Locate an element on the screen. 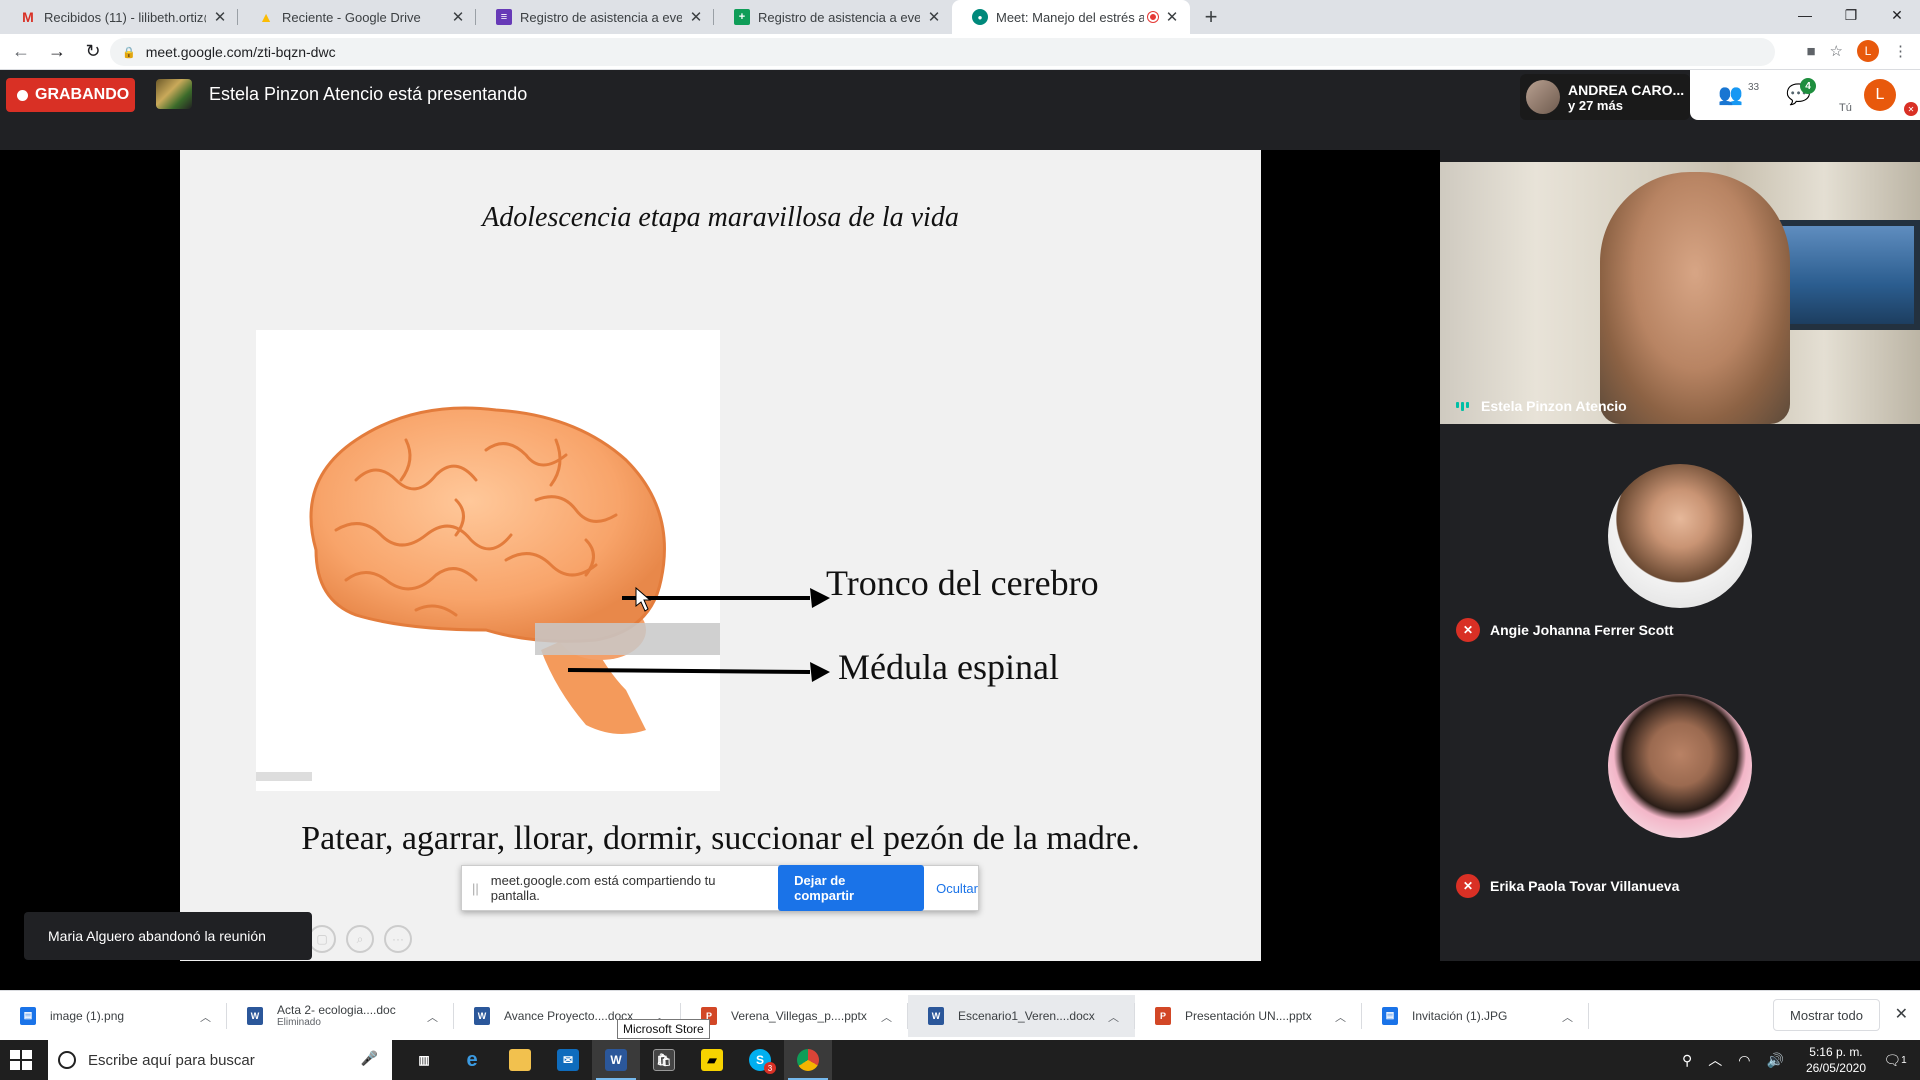 This screenshot has height=1080, width=1920. participants-count: 33 is located at coordinates (1754, 87).